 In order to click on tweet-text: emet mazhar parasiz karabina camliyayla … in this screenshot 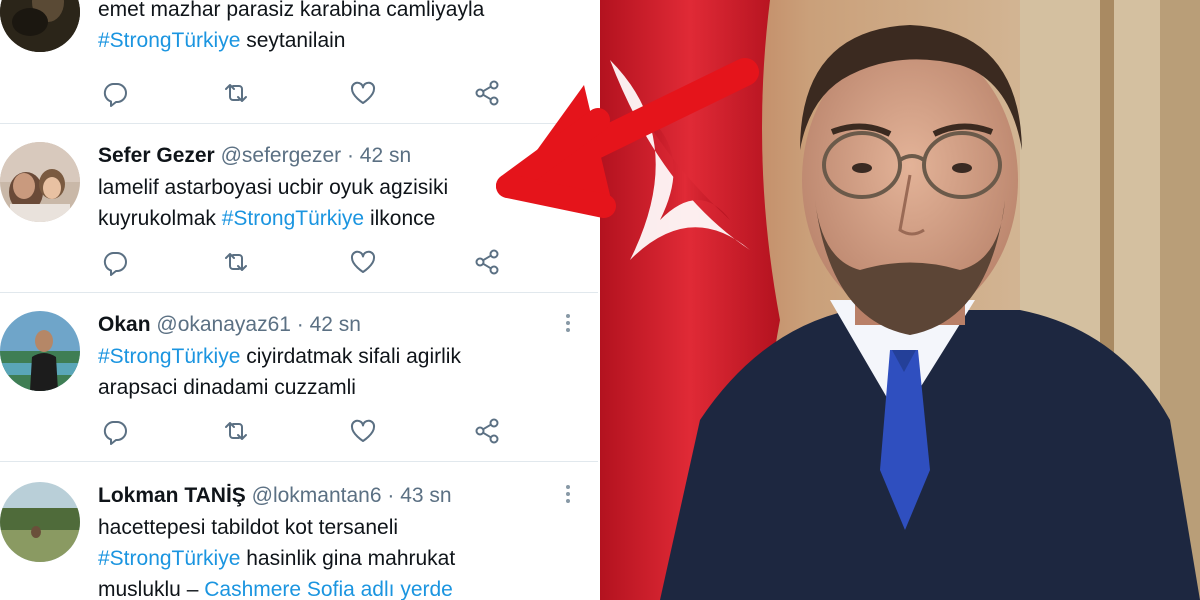, I will do `click(328, 28)`.